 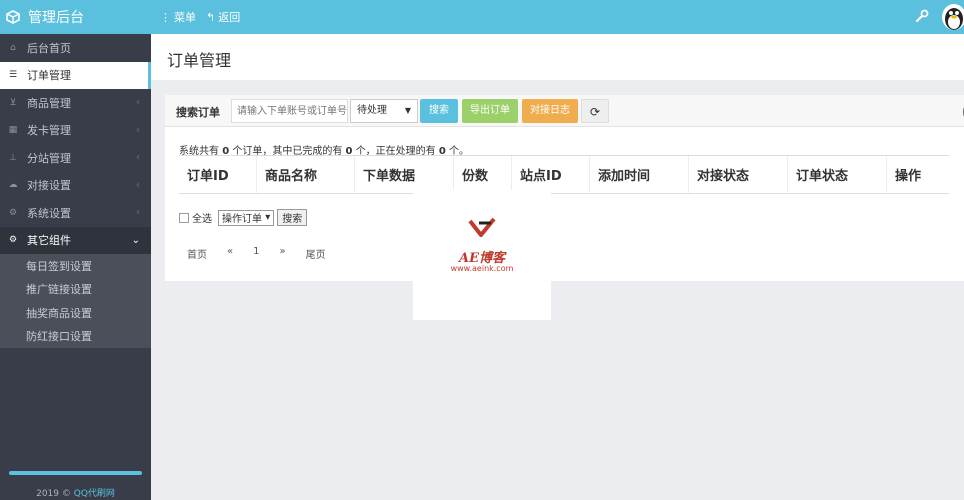 I want to click on sidebar-item-label: 订单管理, so click(x=49, y=76).